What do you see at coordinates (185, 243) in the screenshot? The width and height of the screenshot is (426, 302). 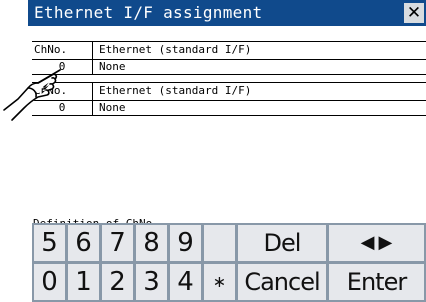 I see `key-9: 9` at bounding box center [185, 243].